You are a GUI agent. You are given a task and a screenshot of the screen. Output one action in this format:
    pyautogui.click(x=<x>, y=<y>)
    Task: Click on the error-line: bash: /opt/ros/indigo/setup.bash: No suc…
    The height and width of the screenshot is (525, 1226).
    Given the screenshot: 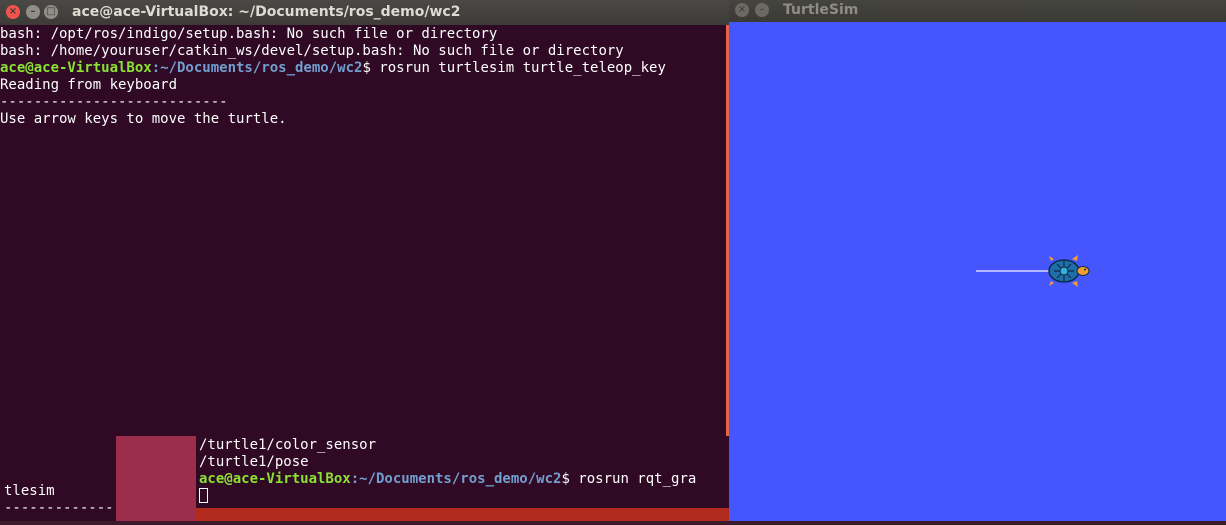 What is the action you would take?
    pyautogui.click(x=249, y=34)
    